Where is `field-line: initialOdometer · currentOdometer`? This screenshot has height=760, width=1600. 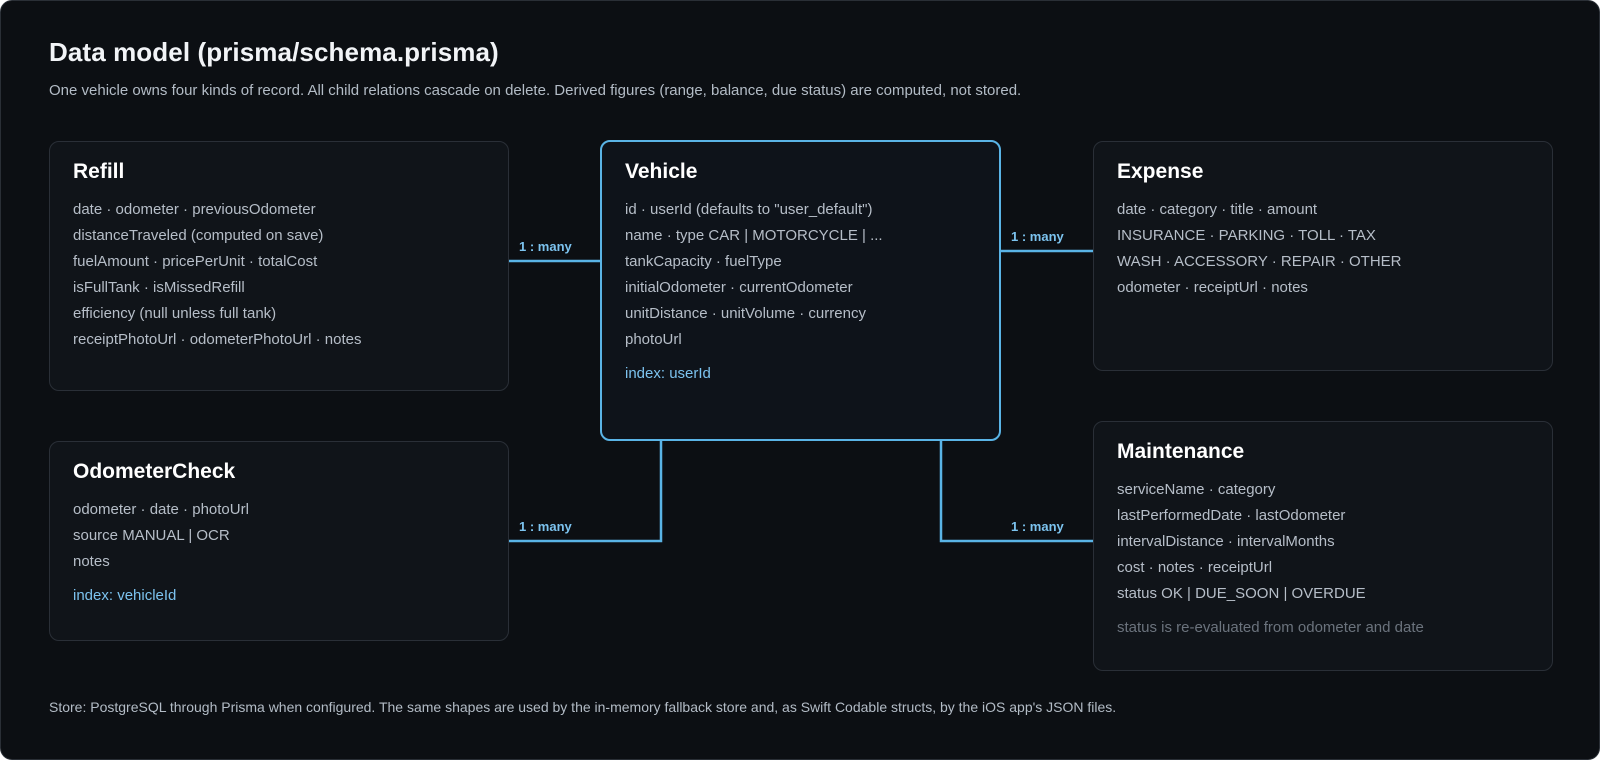 field-line: initialOdometer · currentOdometer is located at coordinates (739, 287).